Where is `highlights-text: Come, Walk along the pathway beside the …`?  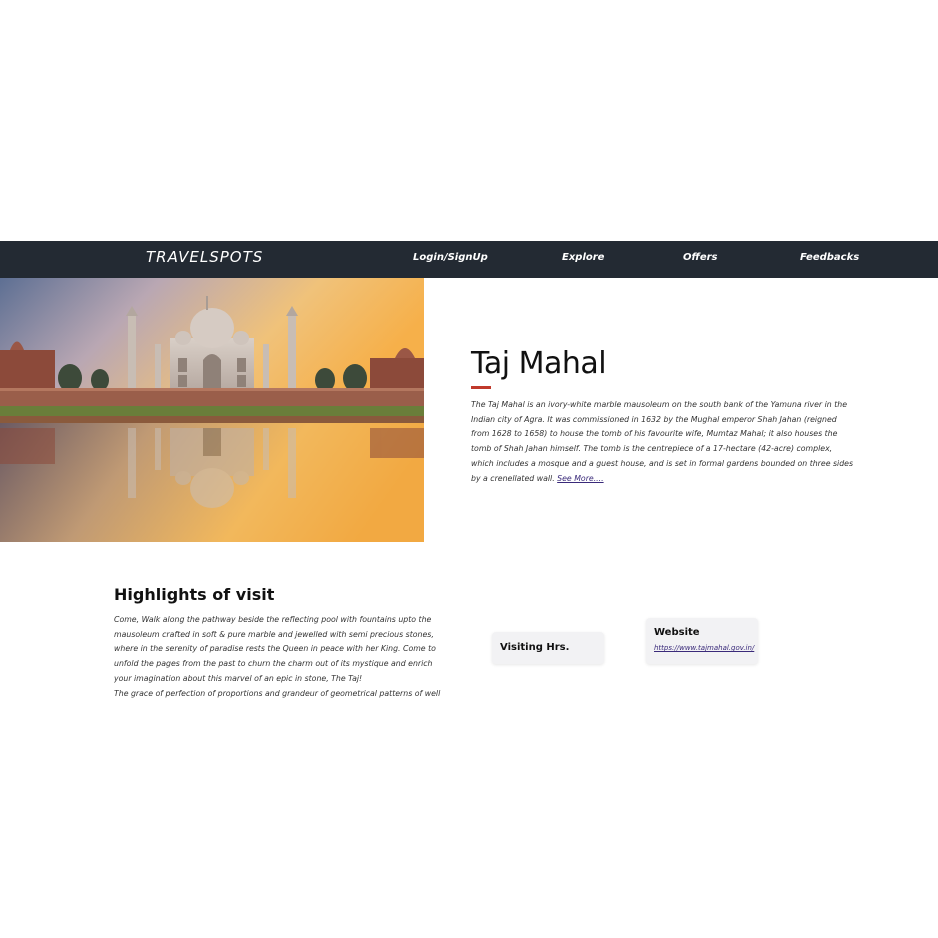 highlights-text: Come, Walk along the pathway beside the … is located at coordinates (279, 656).